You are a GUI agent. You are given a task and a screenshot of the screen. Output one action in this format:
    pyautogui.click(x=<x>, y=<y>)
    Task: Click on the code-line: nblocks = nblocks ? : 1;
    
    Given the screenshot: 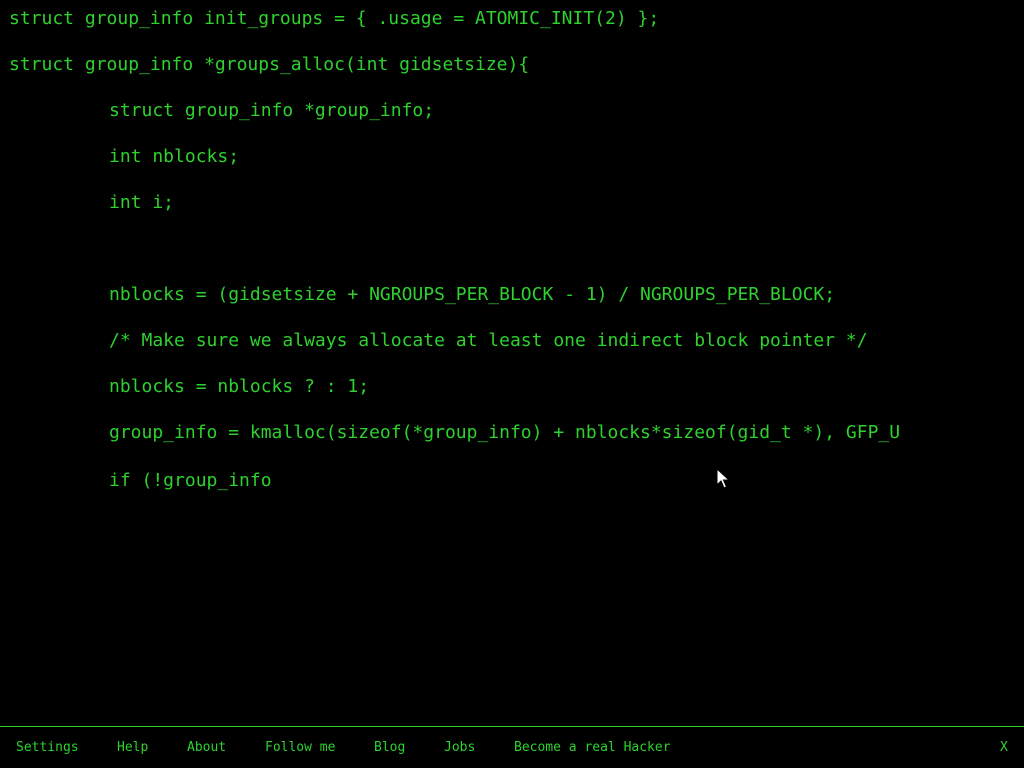 What is the action you would take?
    pyautogui.click(x=239, y=386)
    